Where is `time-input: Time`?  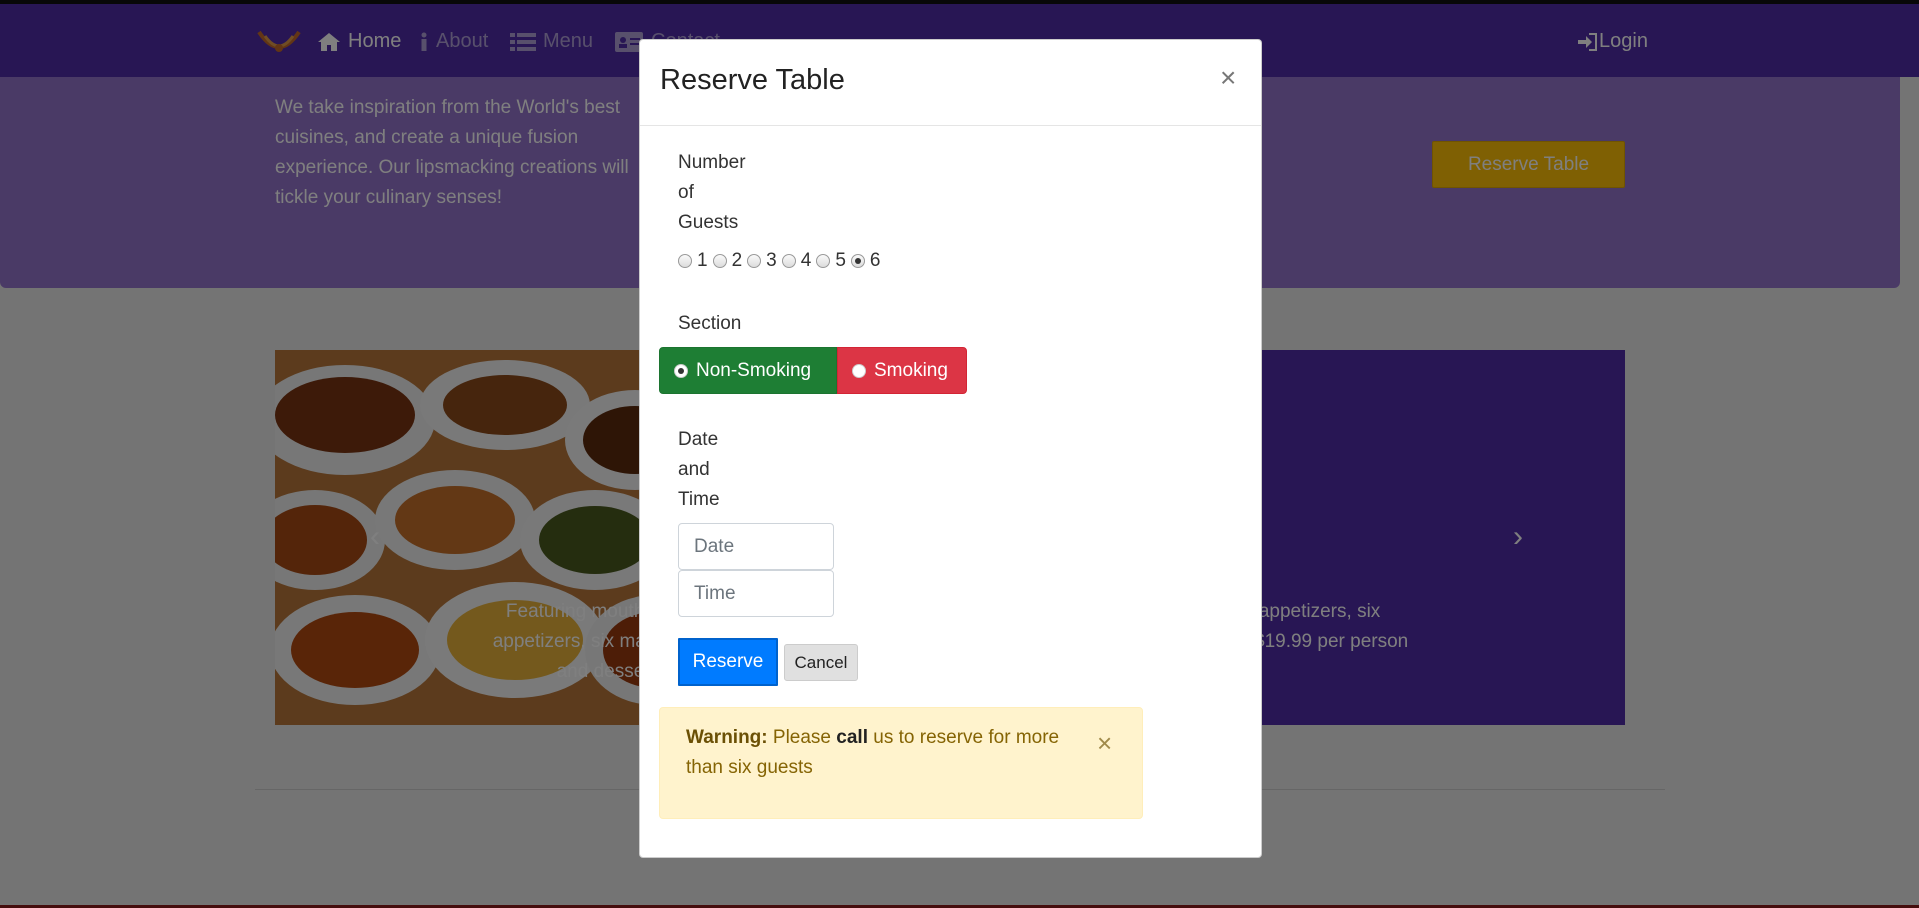
time-input: Time is located at coordinates (756, 593).